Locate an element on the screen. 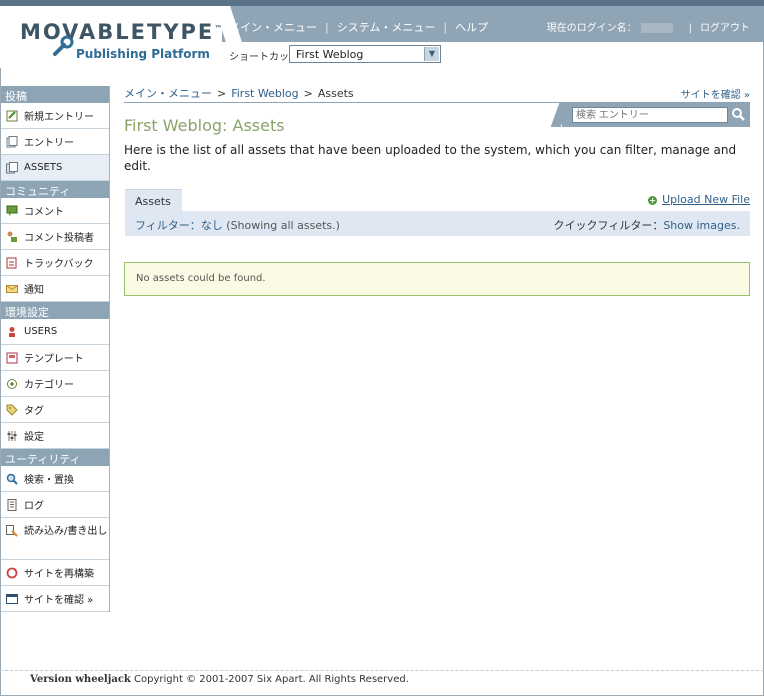 Image resolution: width=764 pixels, height=696 pixels. sidebar-item-entries: エントリー is located at coordinates (55, 142).